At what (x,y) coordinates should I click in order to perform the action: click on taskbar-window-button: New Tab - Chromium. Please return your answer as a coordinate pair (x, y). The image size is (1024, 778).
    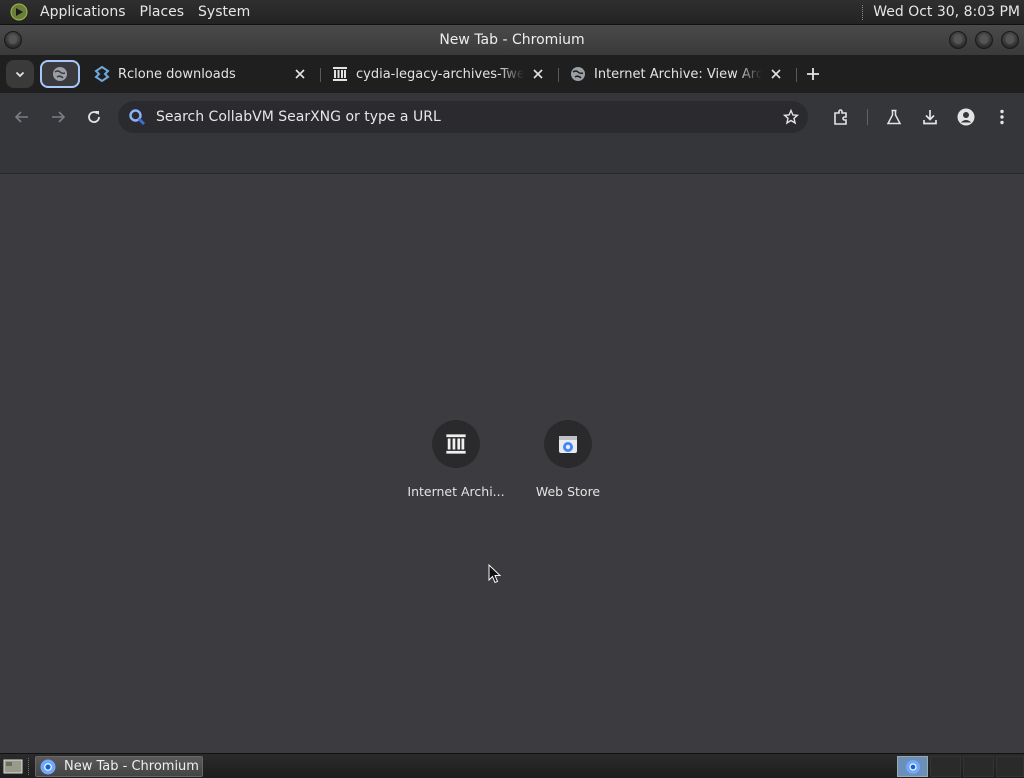
    Looking at the image, I should click on (119, 766).